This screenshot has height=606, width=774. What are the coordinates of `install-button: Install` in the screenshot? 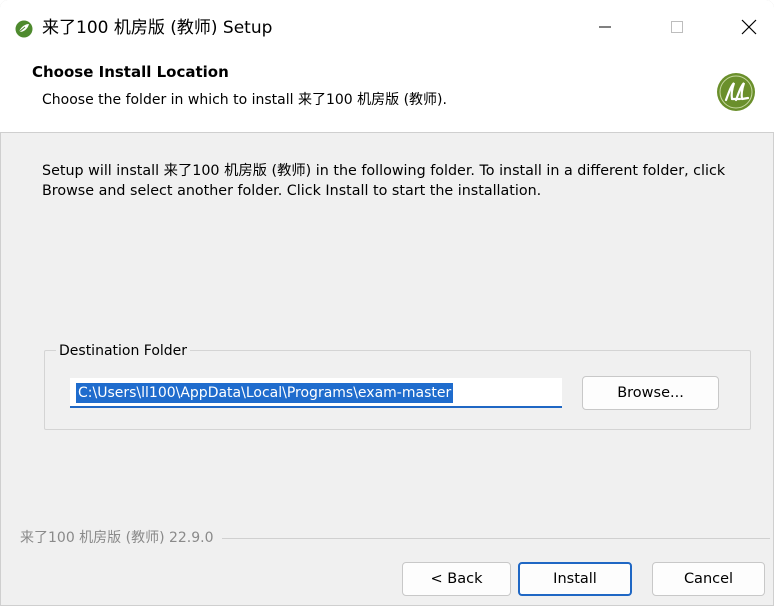 It's located at (575, 579).